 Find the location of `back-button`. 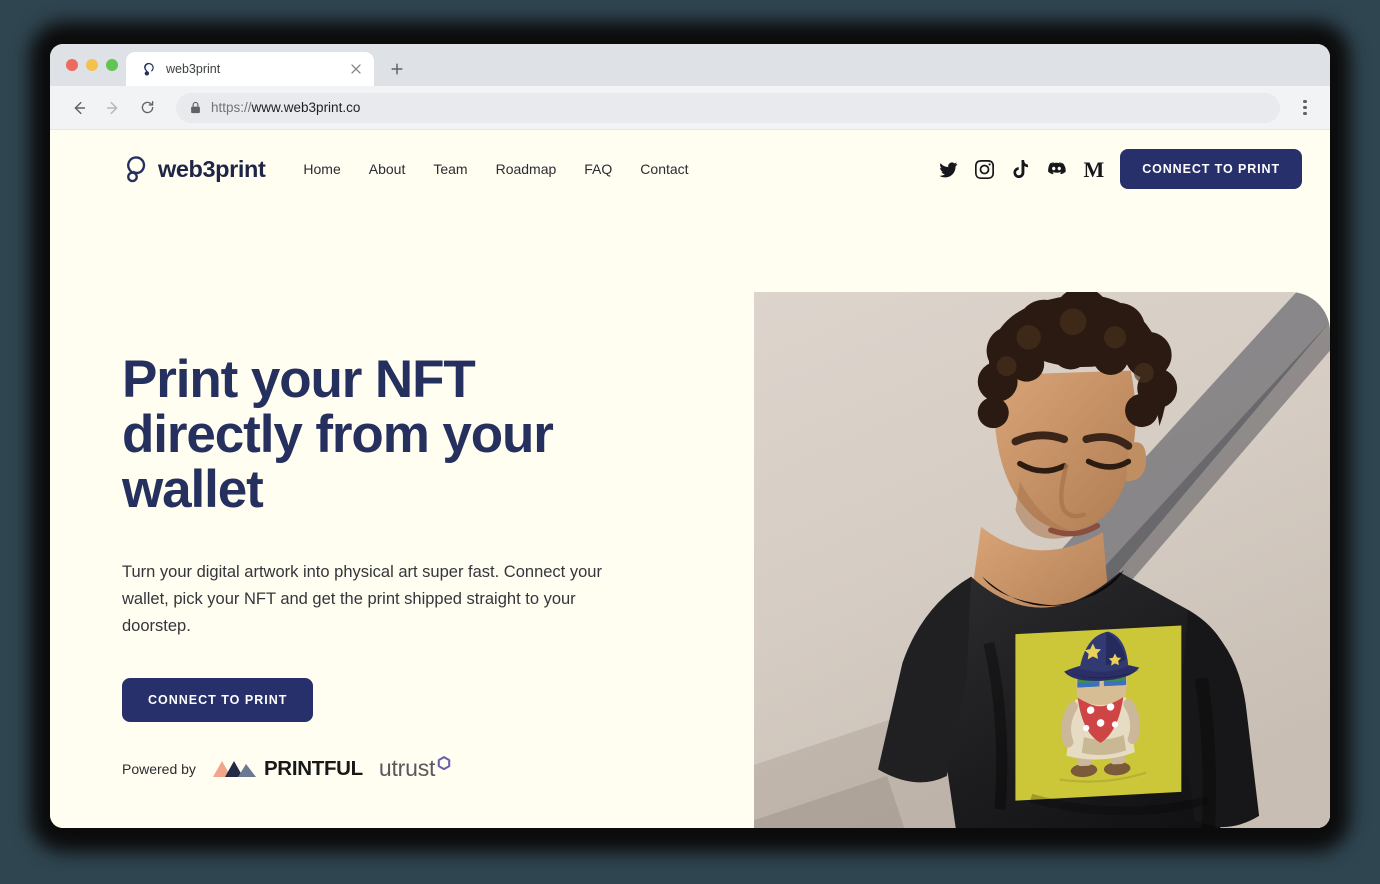

back-button is located at coordinates (79, 108).